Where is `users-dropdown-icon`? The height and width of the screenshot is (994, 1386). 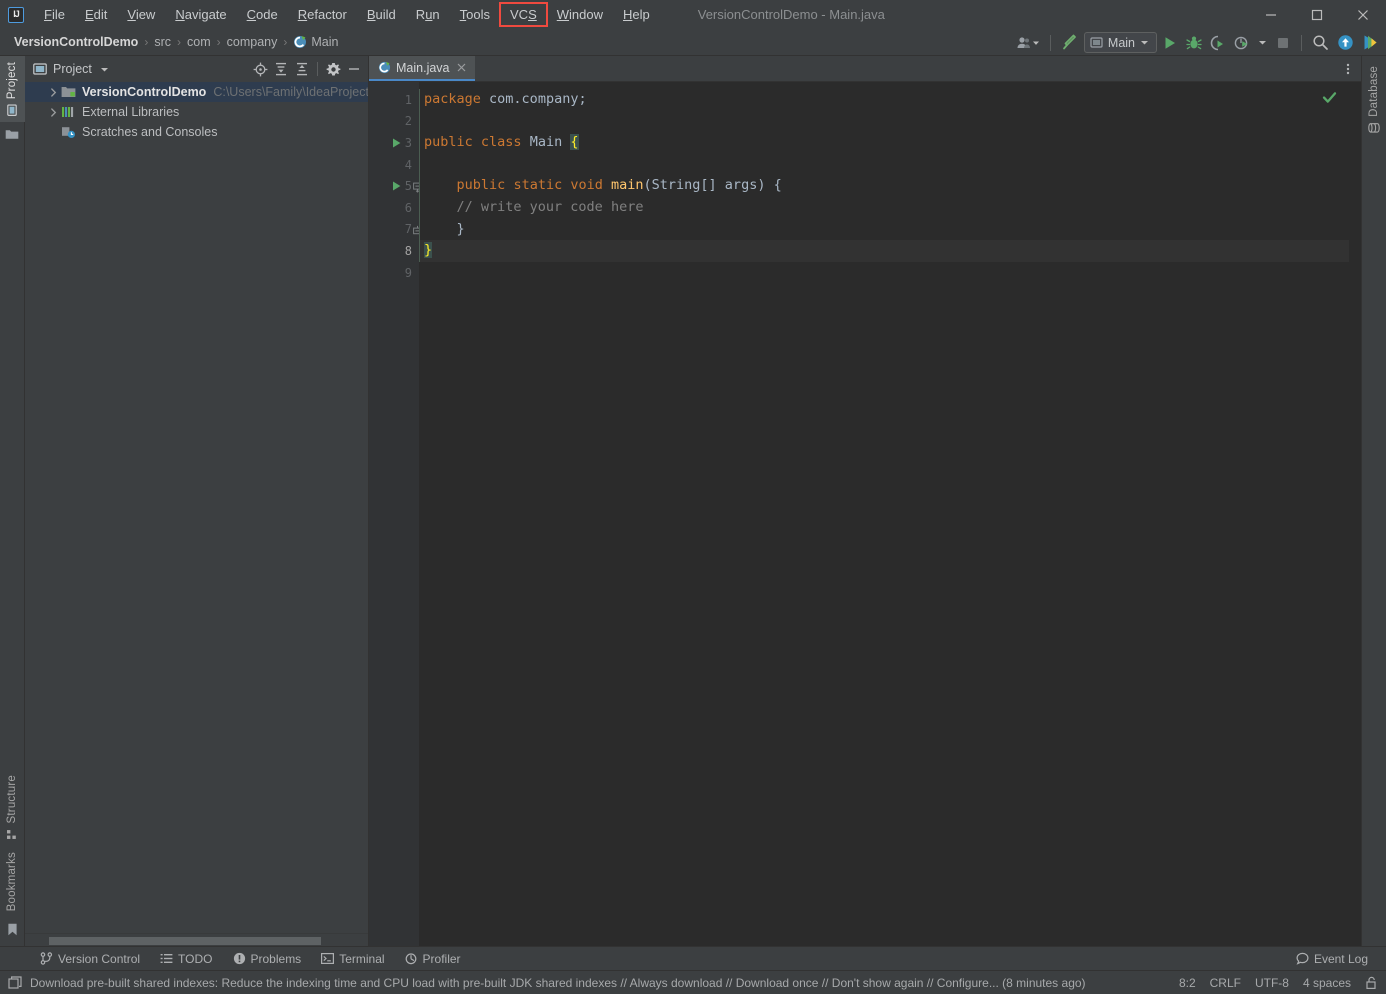
users-dropdown-icon is located at coordinates (1028, 43).